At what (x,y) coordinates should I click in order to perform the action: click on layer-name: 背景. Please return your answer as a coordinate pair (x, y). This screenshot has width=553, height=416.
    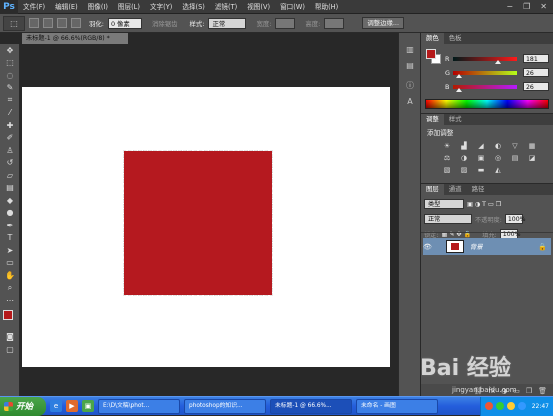
    Looking at the image, I should click on (476, 246).